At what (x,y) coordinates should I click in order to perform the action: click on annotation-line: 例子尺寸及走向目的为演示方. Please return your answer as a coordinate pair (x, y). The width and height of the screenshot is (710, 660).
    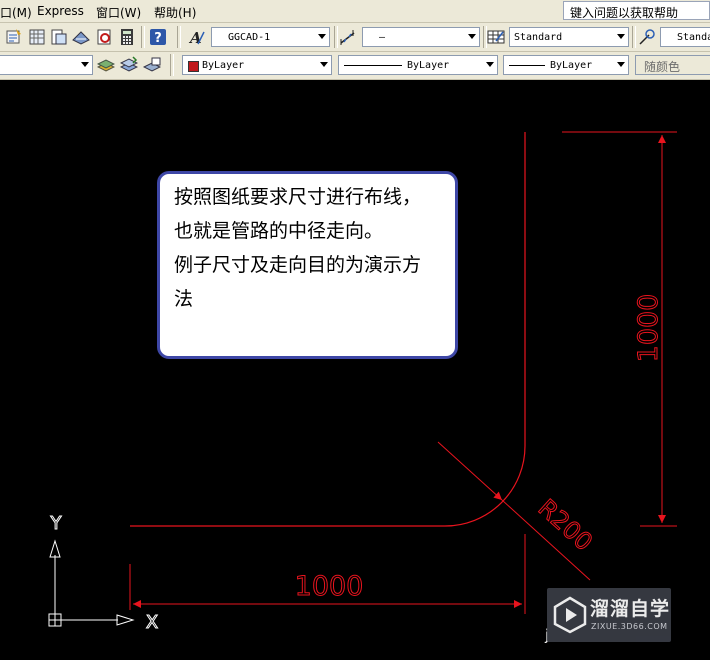
    Looking at the image, I should click on (298, 265).